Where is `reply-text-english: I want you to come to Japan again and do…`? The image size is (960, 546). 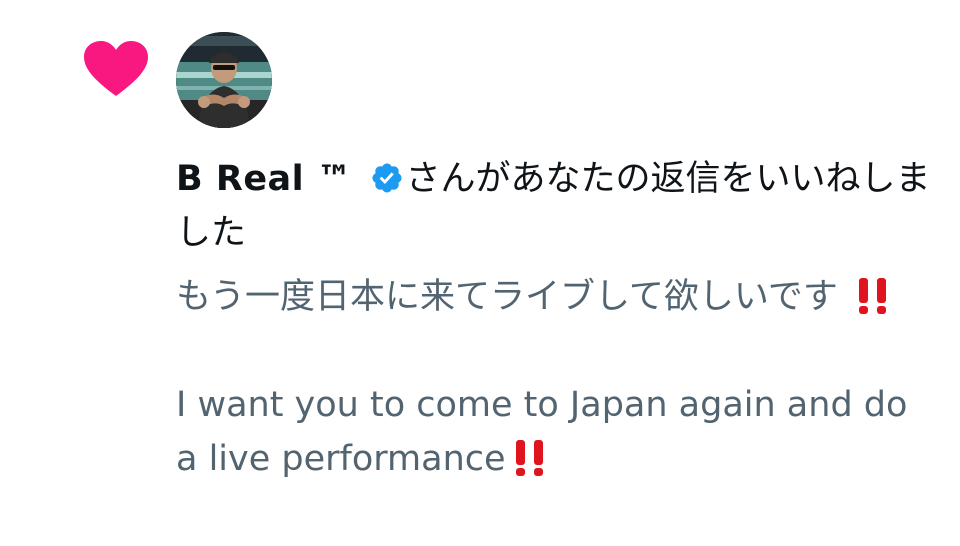
reply-text-english: I want you to come to Japan again and do… is located at coordinates (542, 432).